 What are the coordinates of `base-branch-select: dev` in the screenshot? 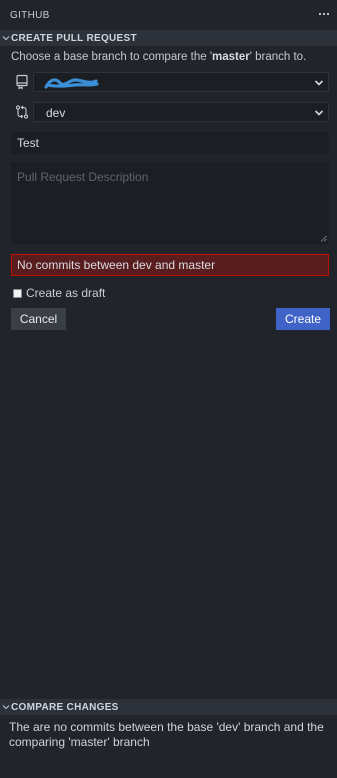 It's located at (181, 112).